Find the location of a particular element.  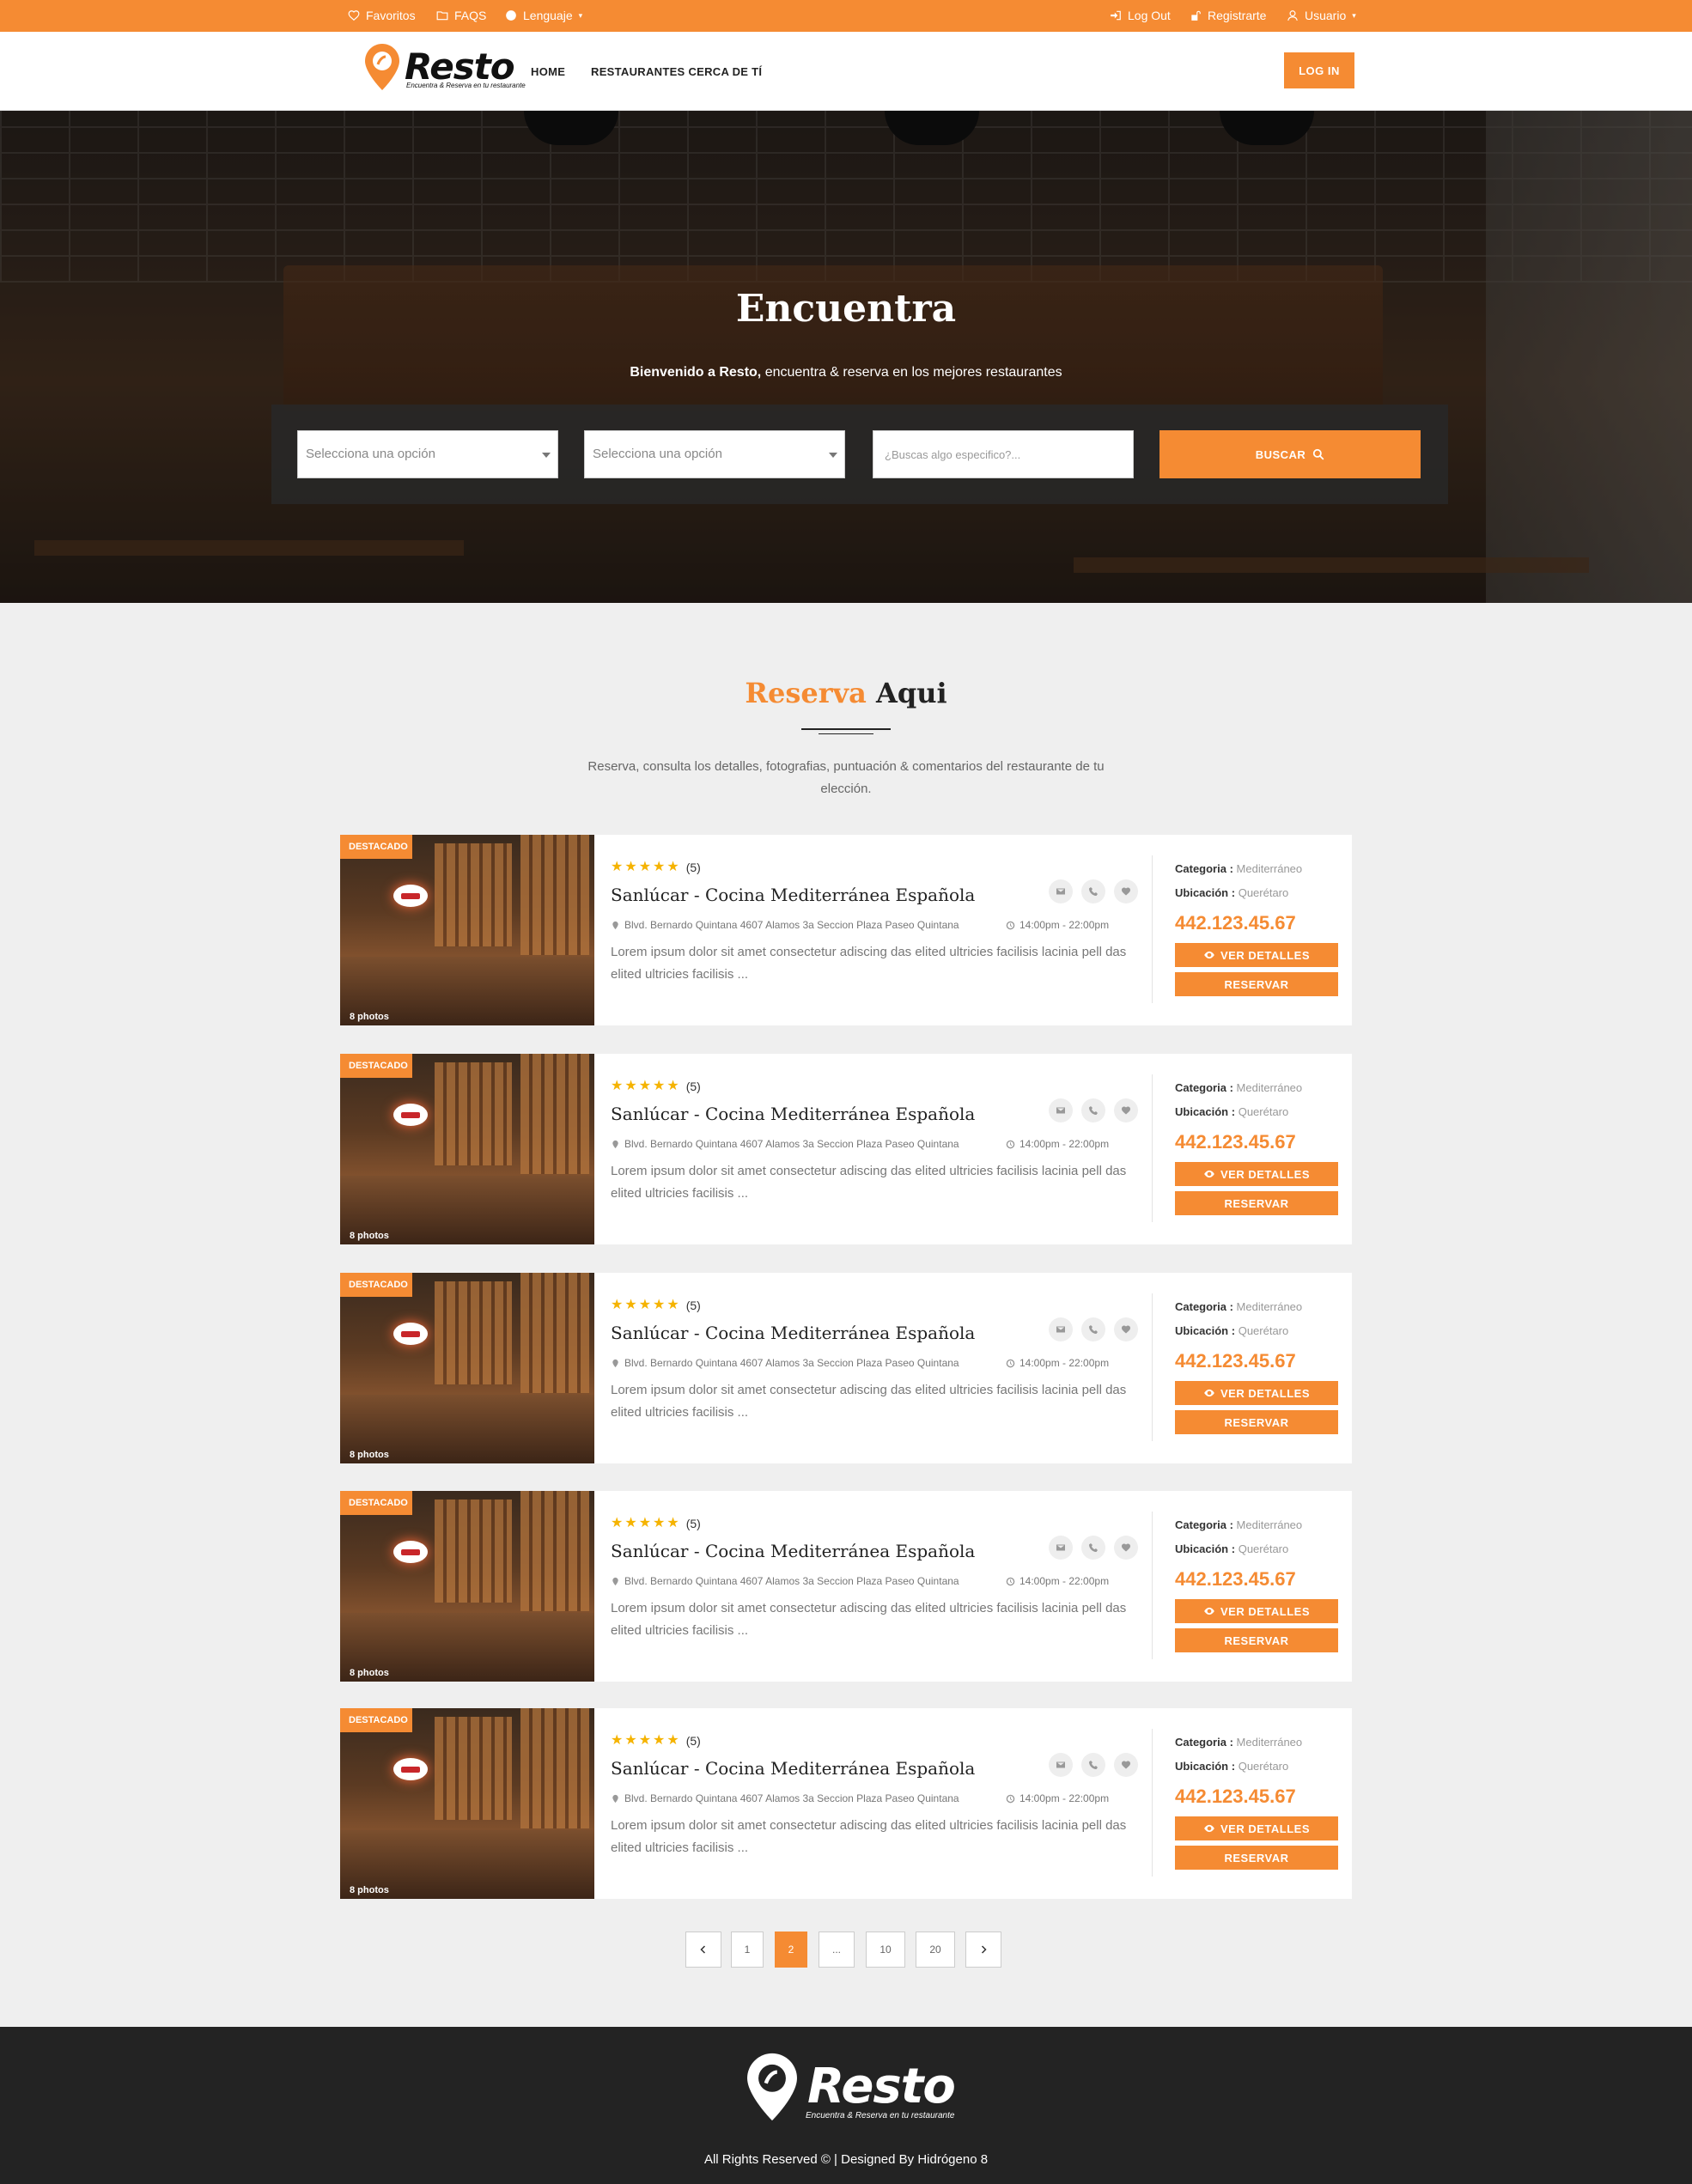

clock-icon is located at coordinates (1010, 1144).